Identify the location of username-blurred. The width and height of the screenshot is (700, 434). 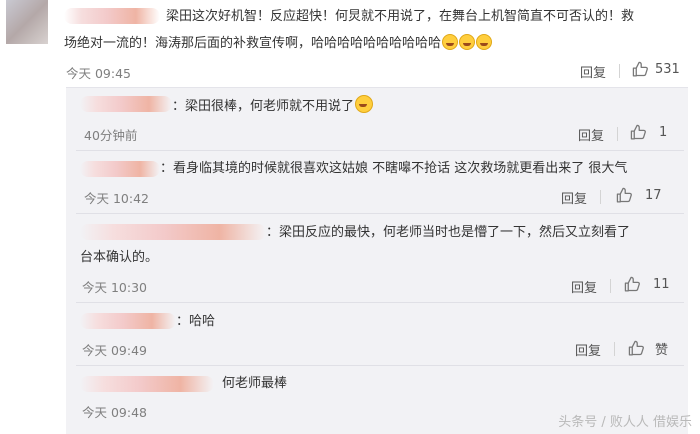
(112, 16).